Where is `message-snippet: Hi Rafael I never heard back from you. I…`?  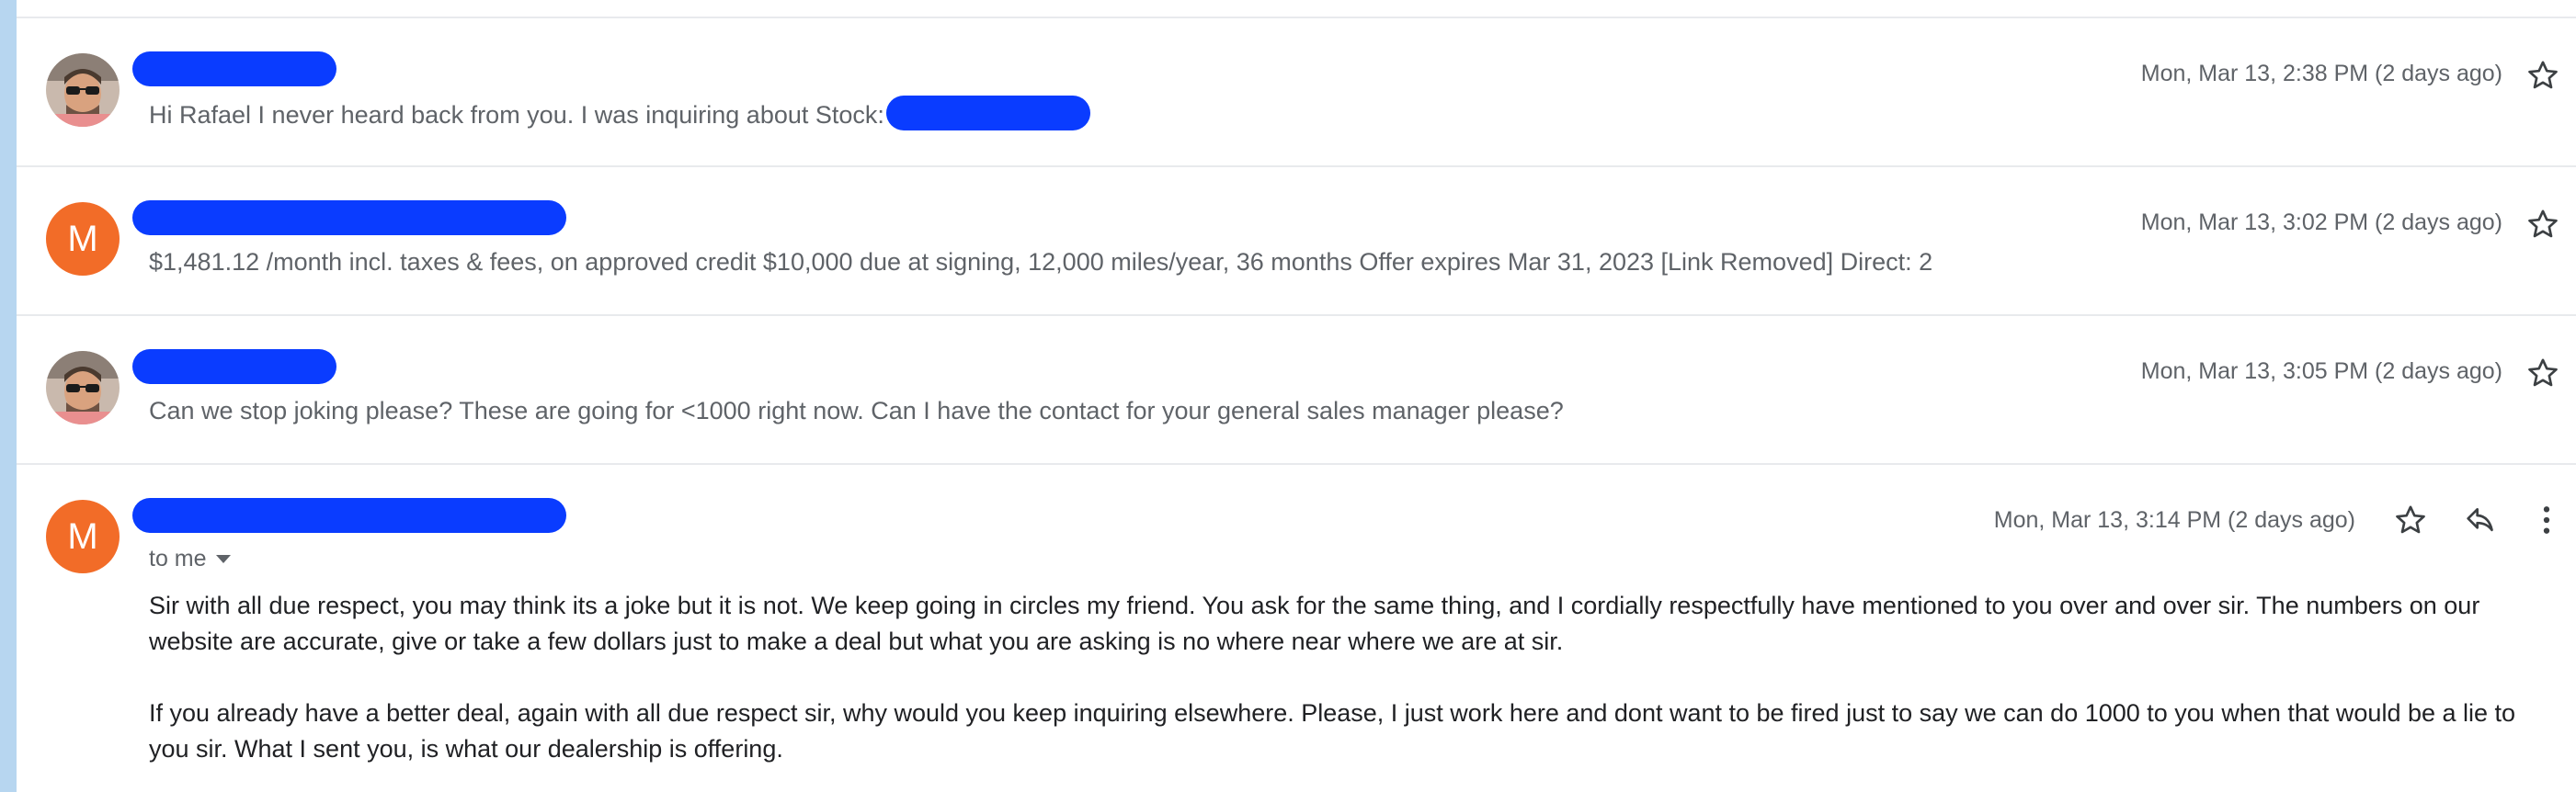
message-snippet: Hi Rafael I never heard back from you. I… is located at coordinates (619, 115).